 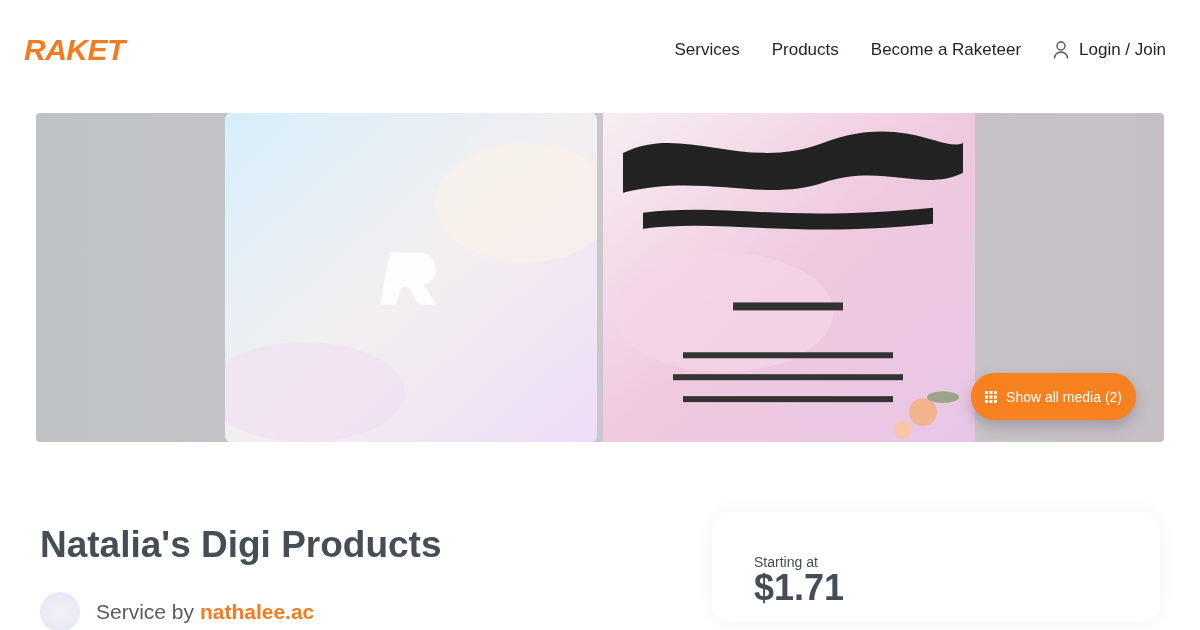 What do you see at coordinates (805, 50) in the screenshot?
I see `nav-link: Products` at bounding box center [805, 50].